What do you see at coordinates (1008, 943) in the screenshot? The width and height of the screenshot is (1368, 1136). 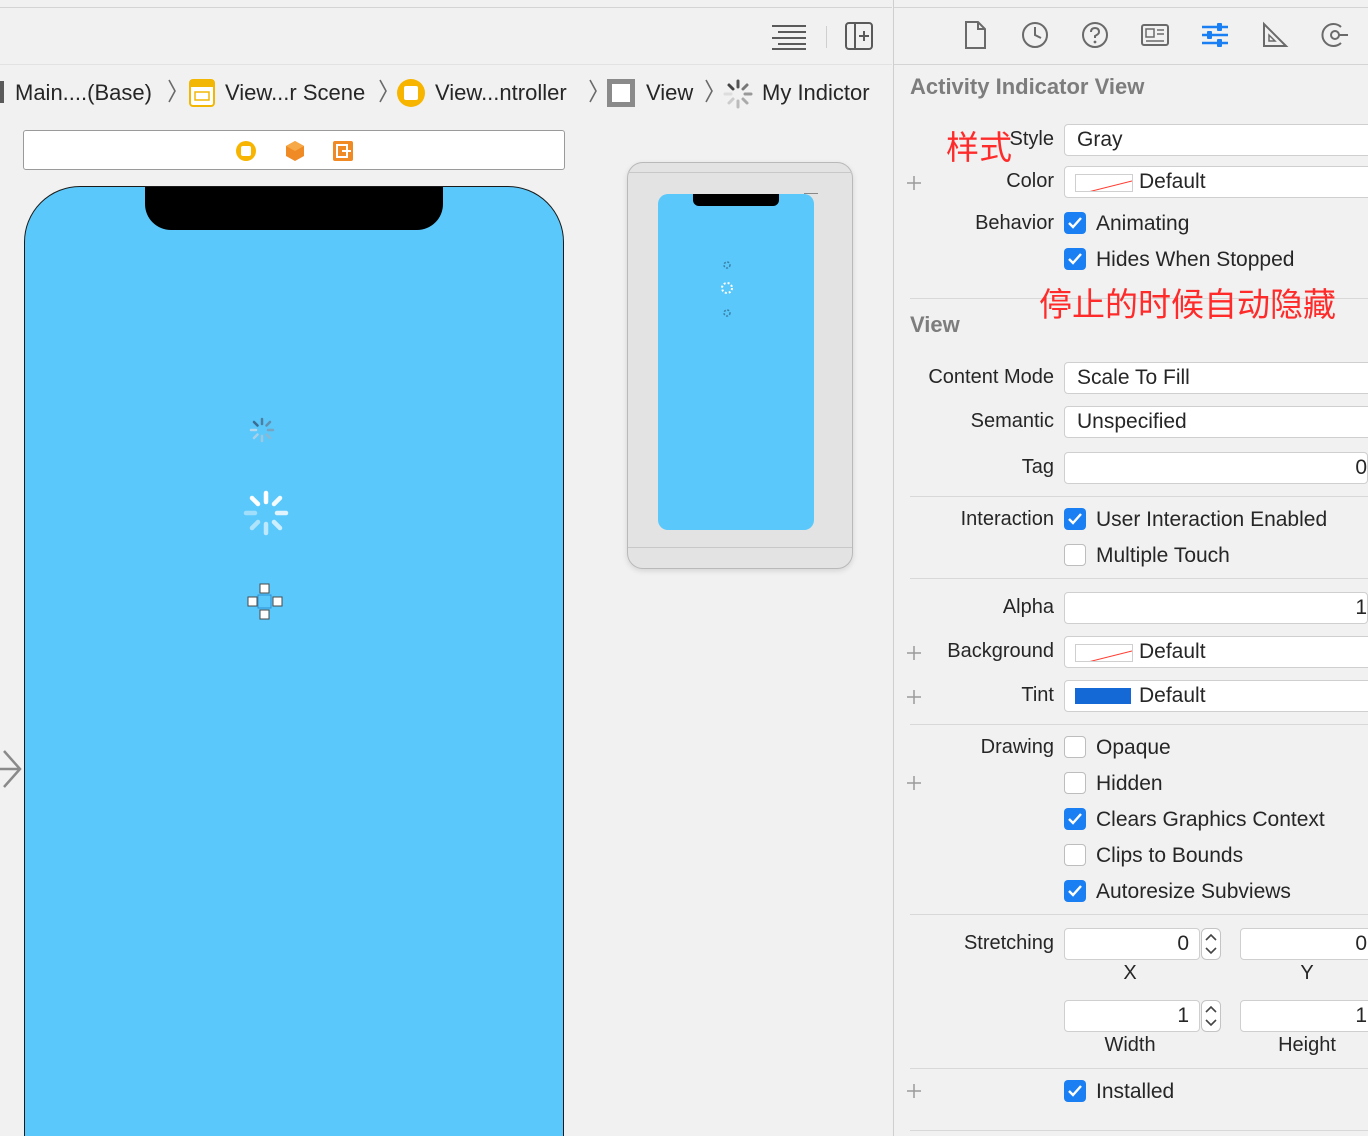 I see `stretching-label: Stretching` at bounding box center [1008, 943].